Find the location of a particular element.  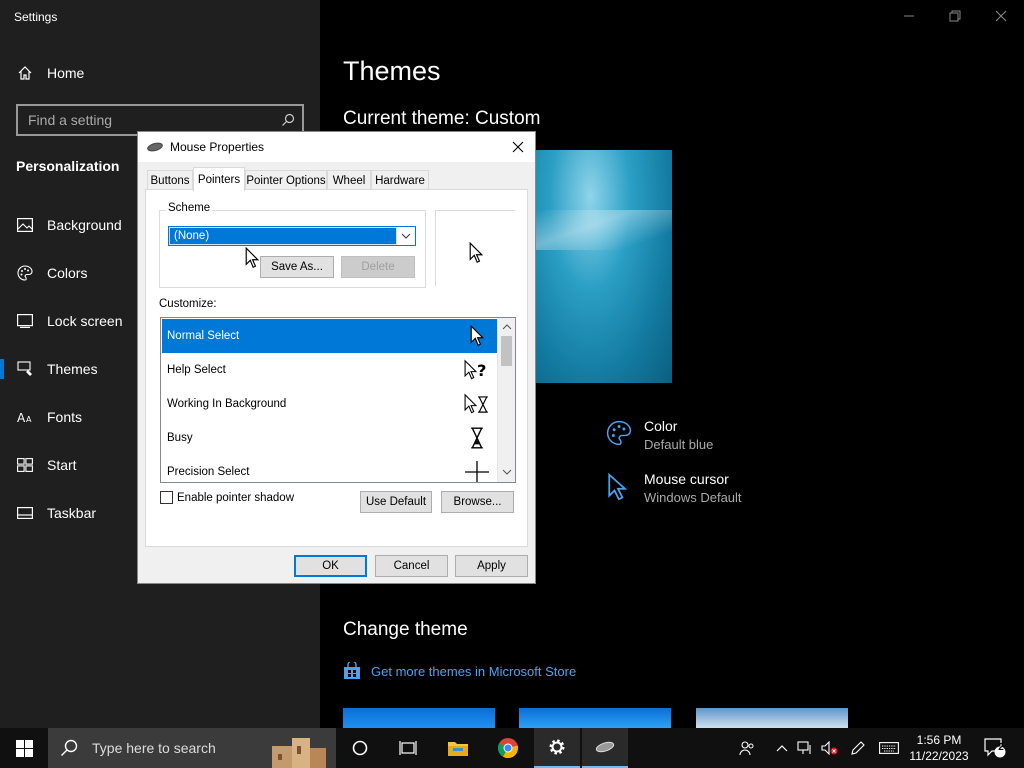

nav-item-label: Background is located at coordinates (84, 225).